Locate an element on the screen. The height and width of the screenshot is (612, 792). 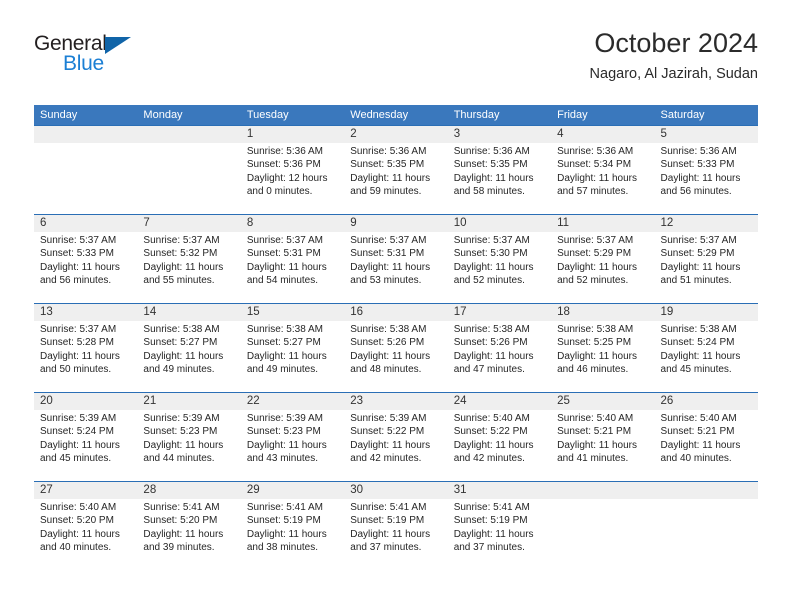
day-number: 23 is located at coordinates (357, 401).